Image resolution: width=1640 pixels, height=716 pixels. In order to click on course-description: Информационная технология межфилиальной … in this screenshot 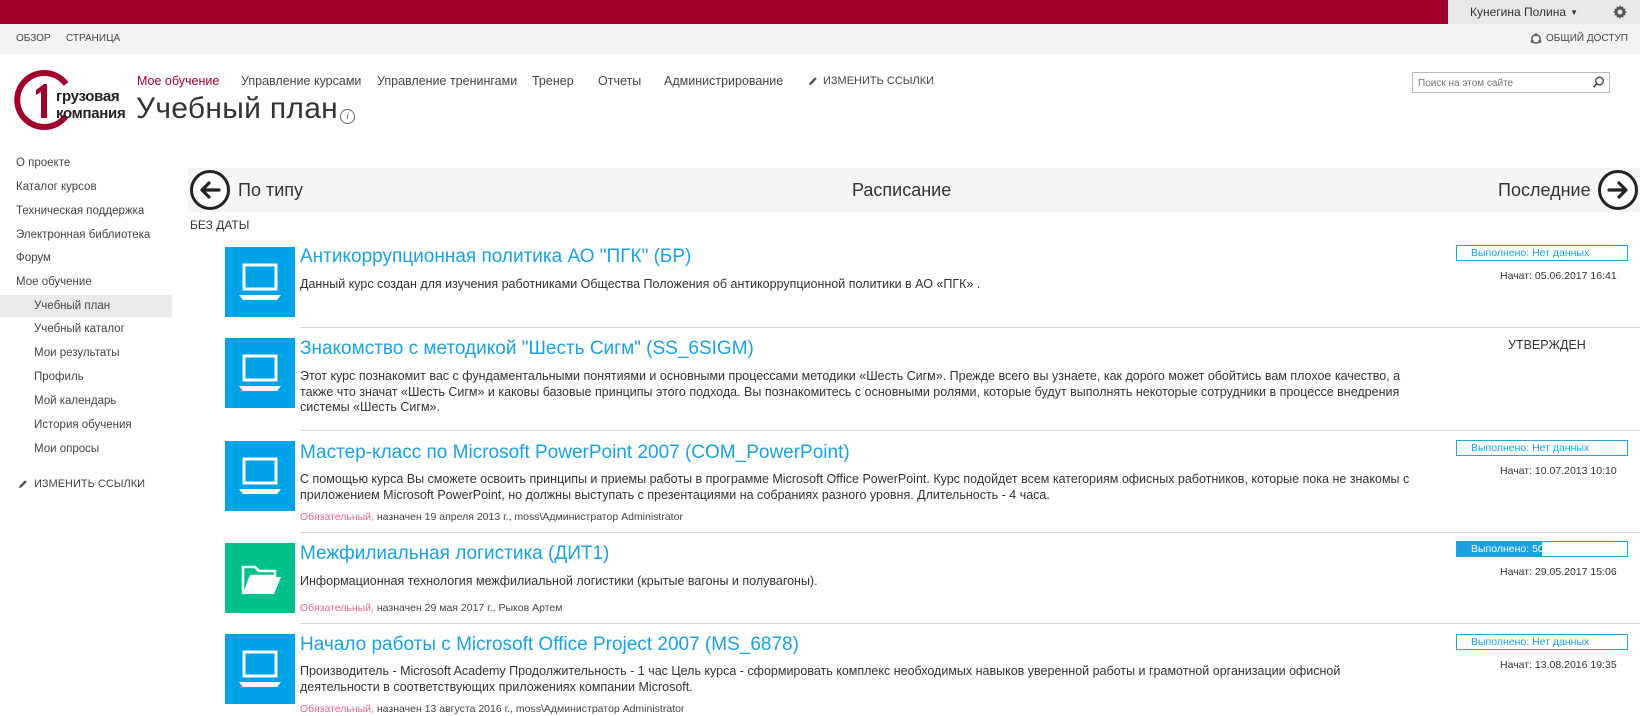, I will do `click(559, 581)`.